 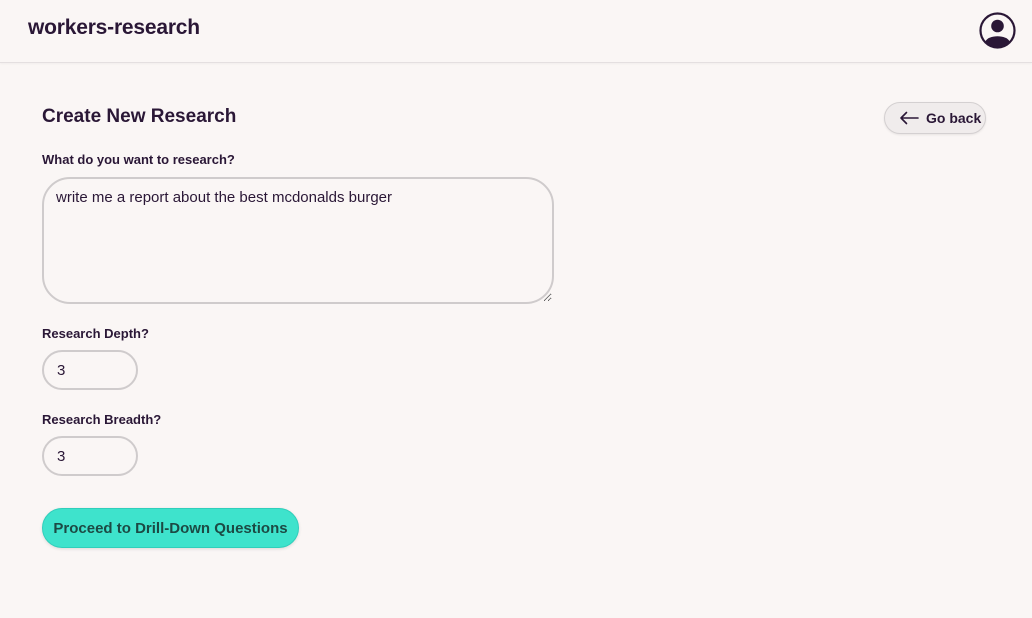 I want to click on breadth-label: Research Breadth?, so click(x=102, y=419).